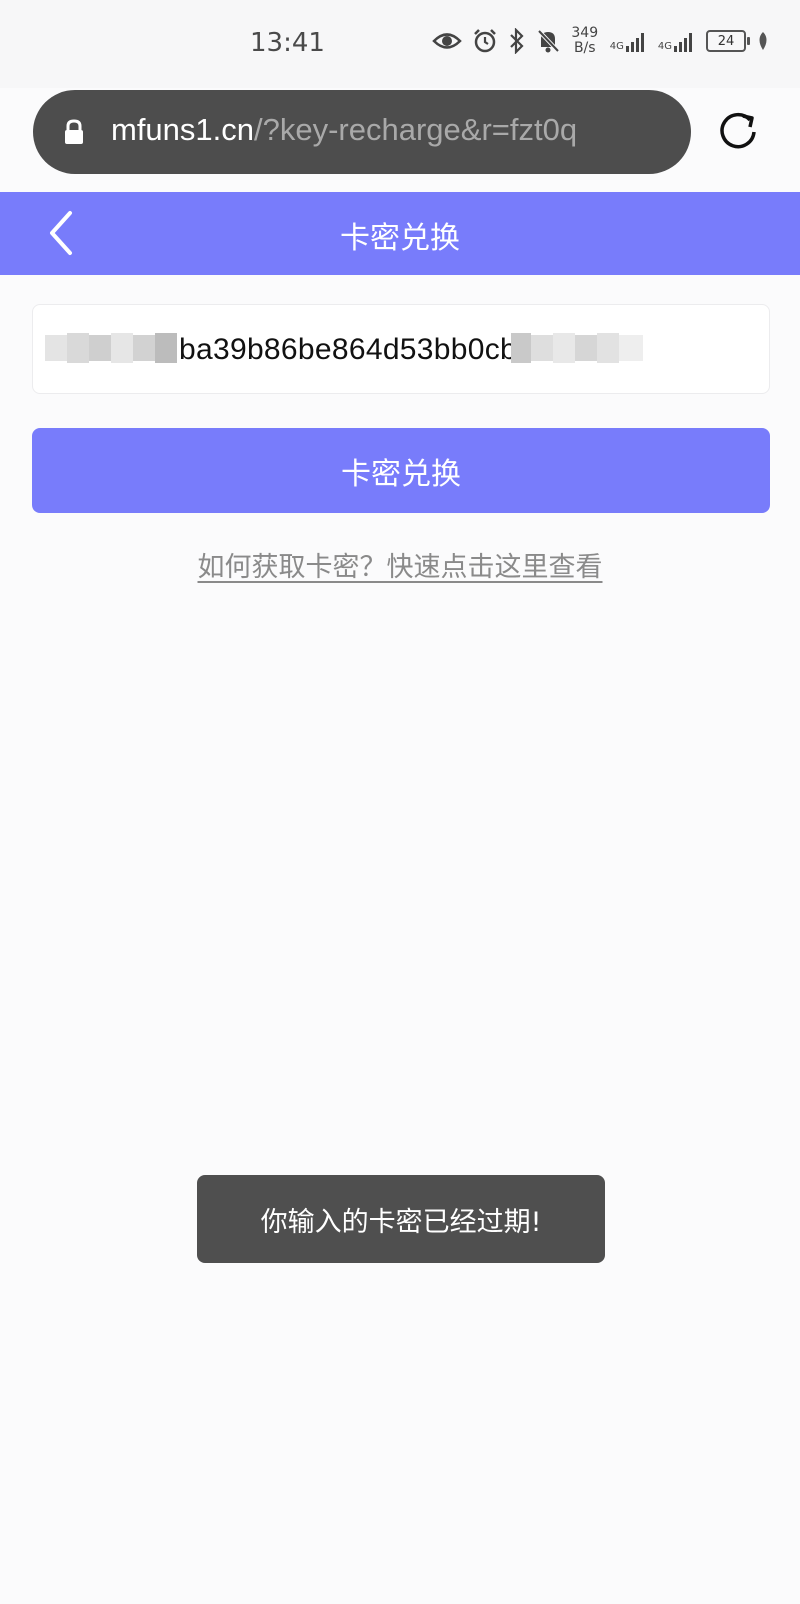  I want to click on url-path: /?key-recharge&r=fzt0q, so click(416, 129).